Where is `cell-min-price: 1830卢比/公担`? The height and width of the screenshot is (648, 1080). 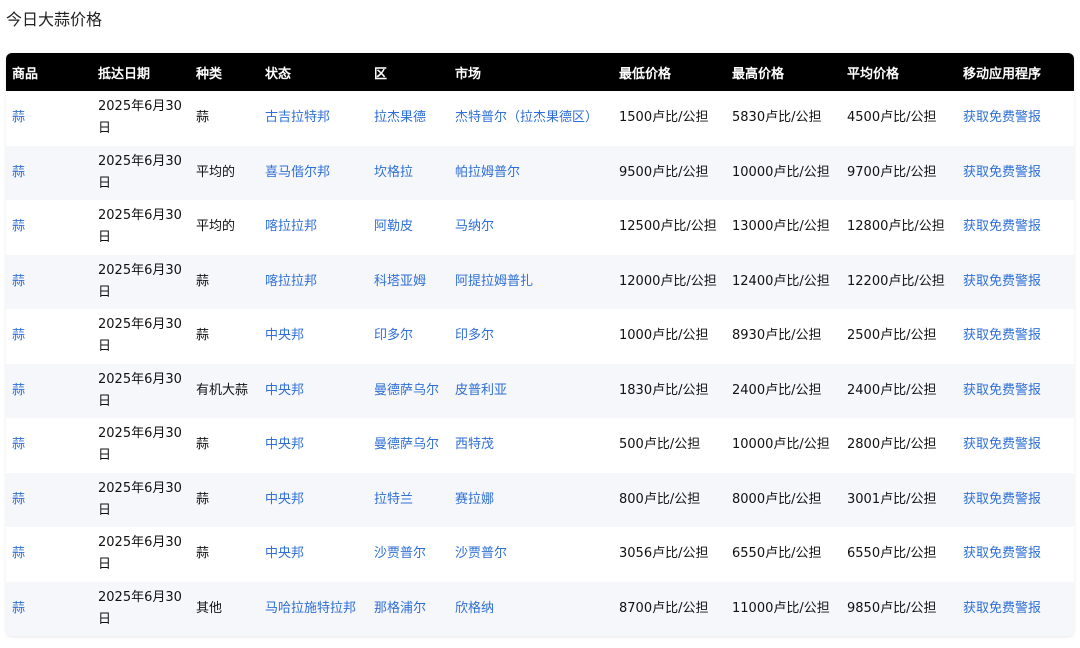
cell-min-price: 1830卢比/公担 is located at coordinates (664, 390).